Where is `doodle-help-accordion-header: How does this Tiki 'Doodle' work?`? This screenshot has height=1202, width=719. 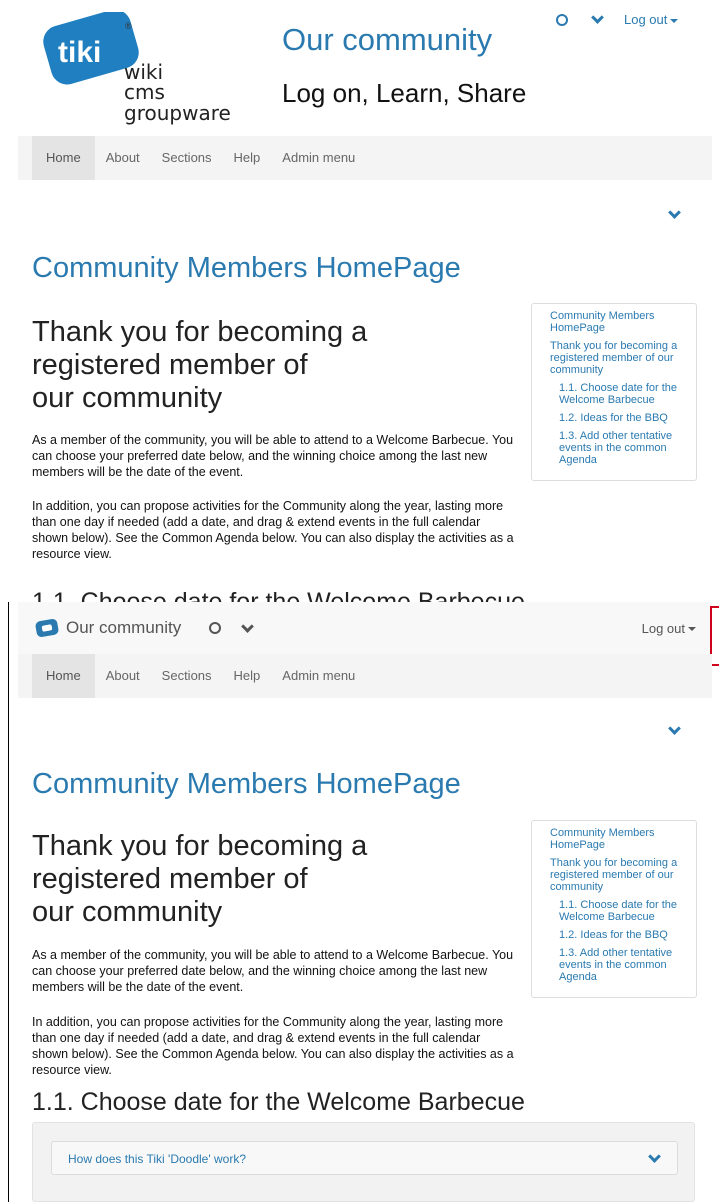
doodle-help-accordion-header: How does this Tiki 'Doodle' work? is located at coordinates (364, 1158).